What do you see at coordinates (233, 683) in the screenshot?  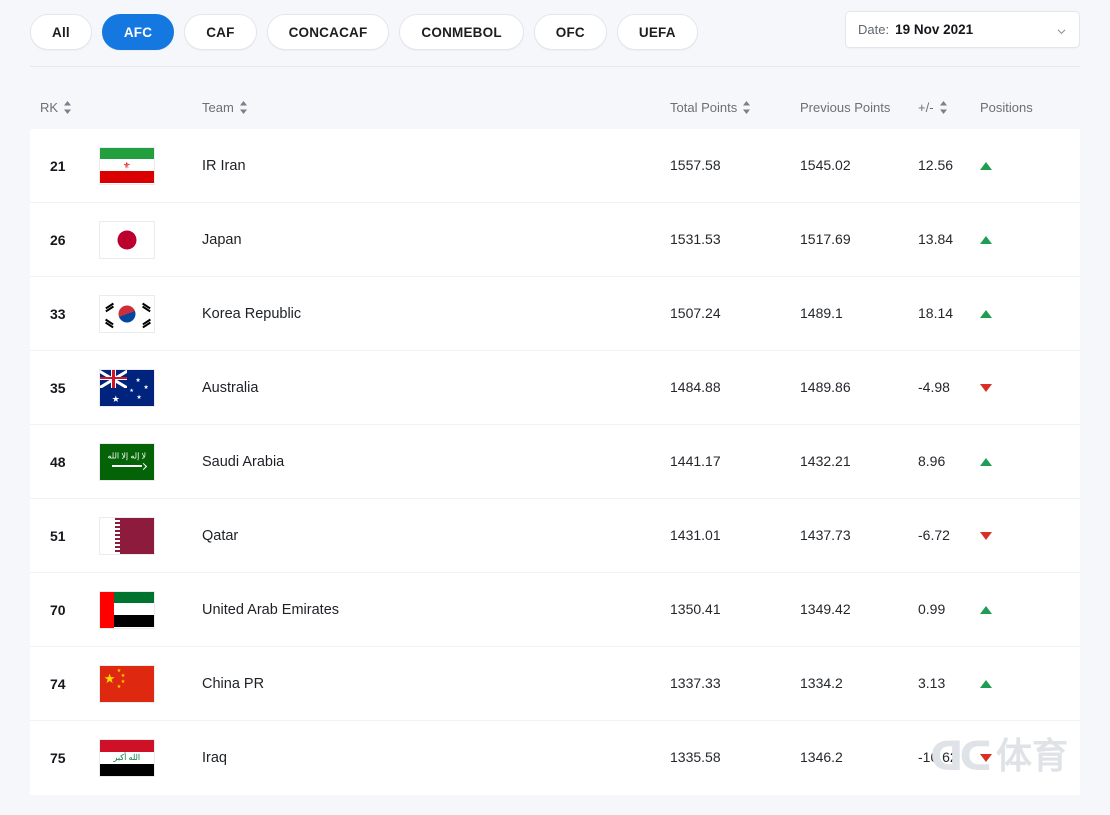 I see `row-team-name: China PR` at bounding box center [233, 683].